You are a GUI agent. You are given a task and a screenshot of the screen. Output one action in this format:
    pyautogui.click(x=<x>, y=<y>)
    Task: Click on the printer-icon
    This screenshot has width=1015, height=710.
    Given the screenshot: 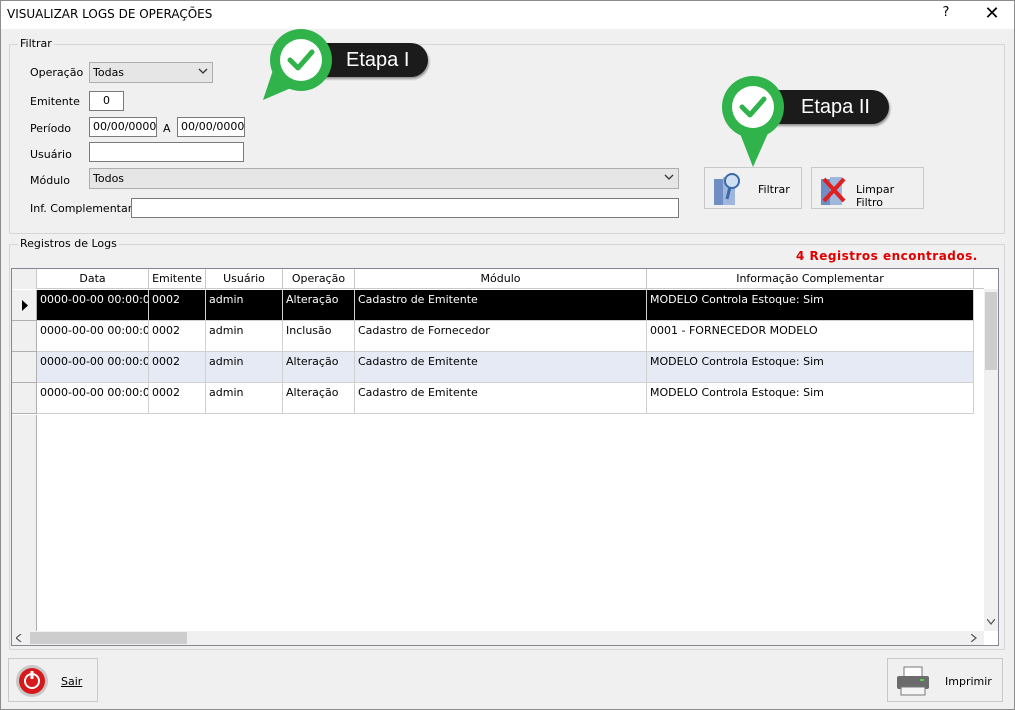 What is the action you would take?
    pyautogui.click(x=913, y=681)
    